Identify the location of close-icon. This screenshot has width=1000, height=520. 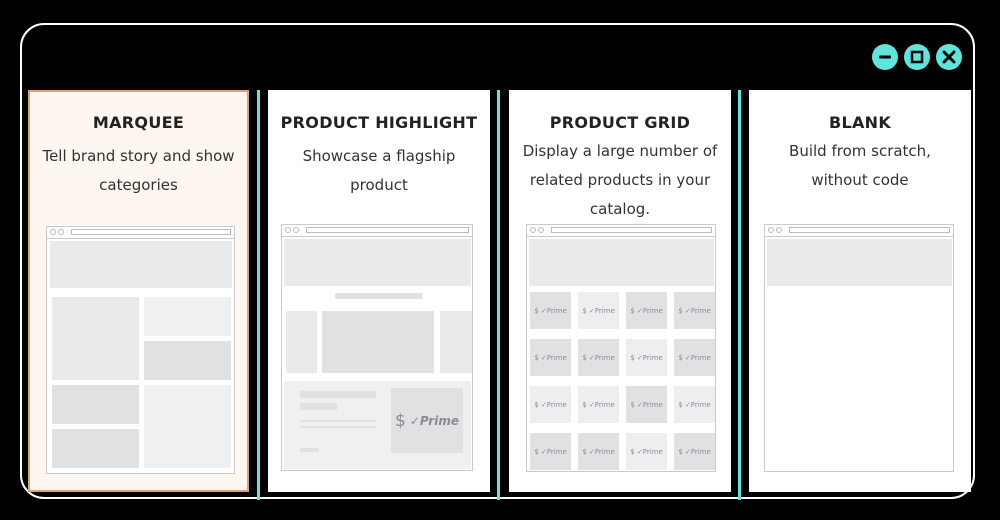
(949, 57).